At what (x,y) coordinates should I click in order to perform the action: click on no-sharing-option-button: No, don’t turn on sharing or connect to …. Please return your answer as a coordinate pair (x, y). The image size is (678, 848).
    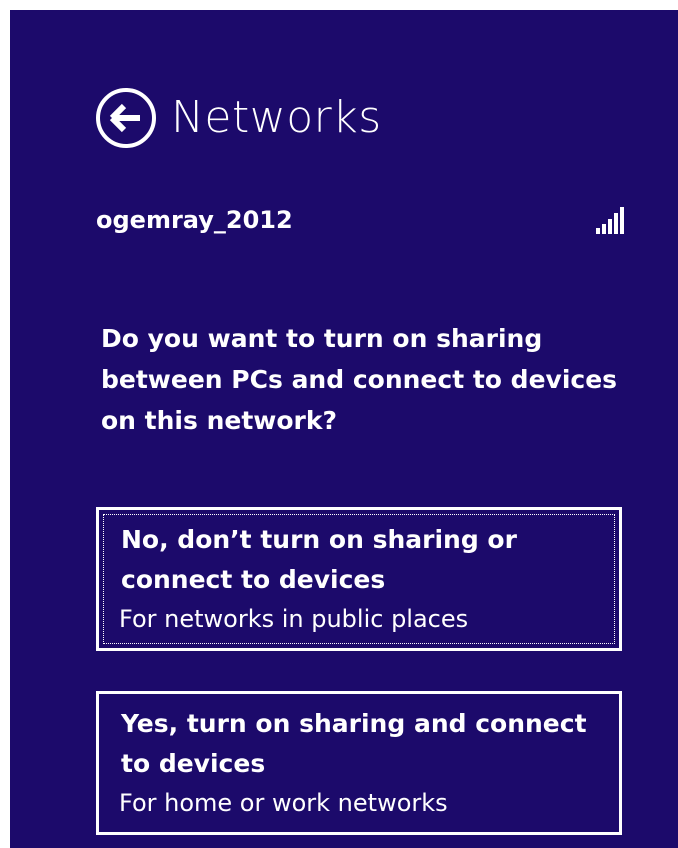
    Looking at the image, I should click on (359, 579).